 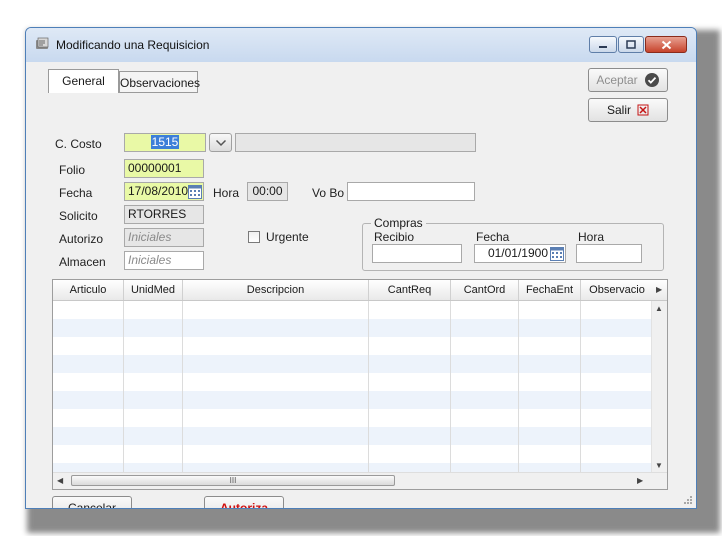 What do you see at coordinates (617, 290) in the screenshot?
I see `col-observacion: Observacio` at bounding box center [617, 290].